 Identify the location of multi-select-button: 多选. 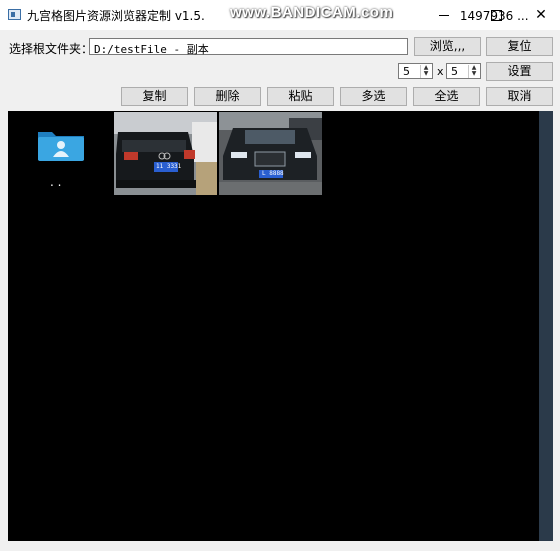
(373, 96).